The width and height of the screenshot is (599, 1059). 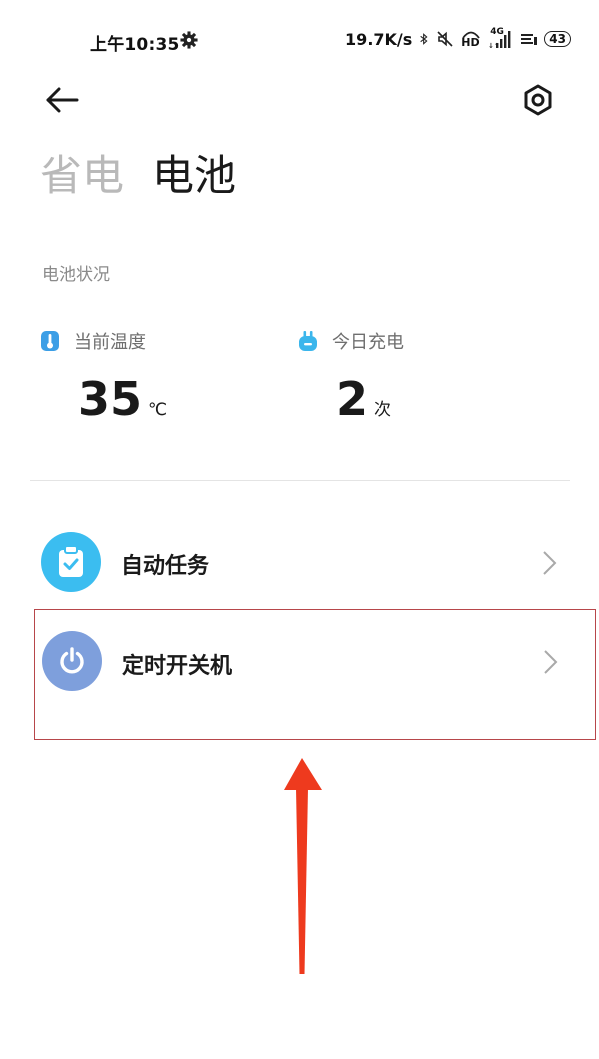 I want to click on clipboard-check-icon, so click(x=71, y=561).